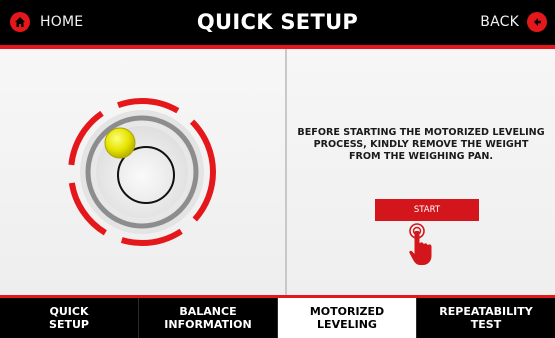 This screenshot has height=338, width=555. I want to click on tab-motorized-leveling: MOTORIZED LEVELING, so click(347, 318).